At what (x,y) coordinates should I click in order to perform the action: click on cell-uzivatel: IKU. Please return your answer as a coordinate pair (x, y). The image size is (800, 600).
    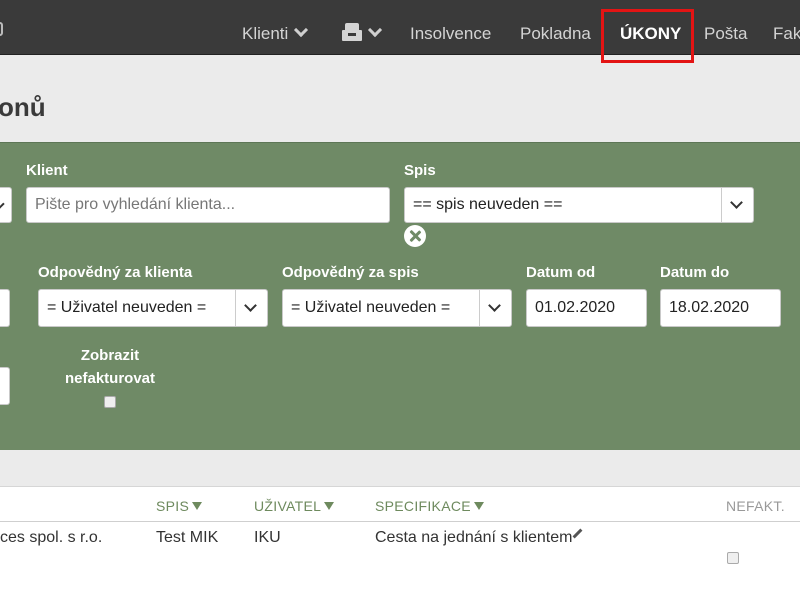
    Looking at the image, I should click on (267, 537).